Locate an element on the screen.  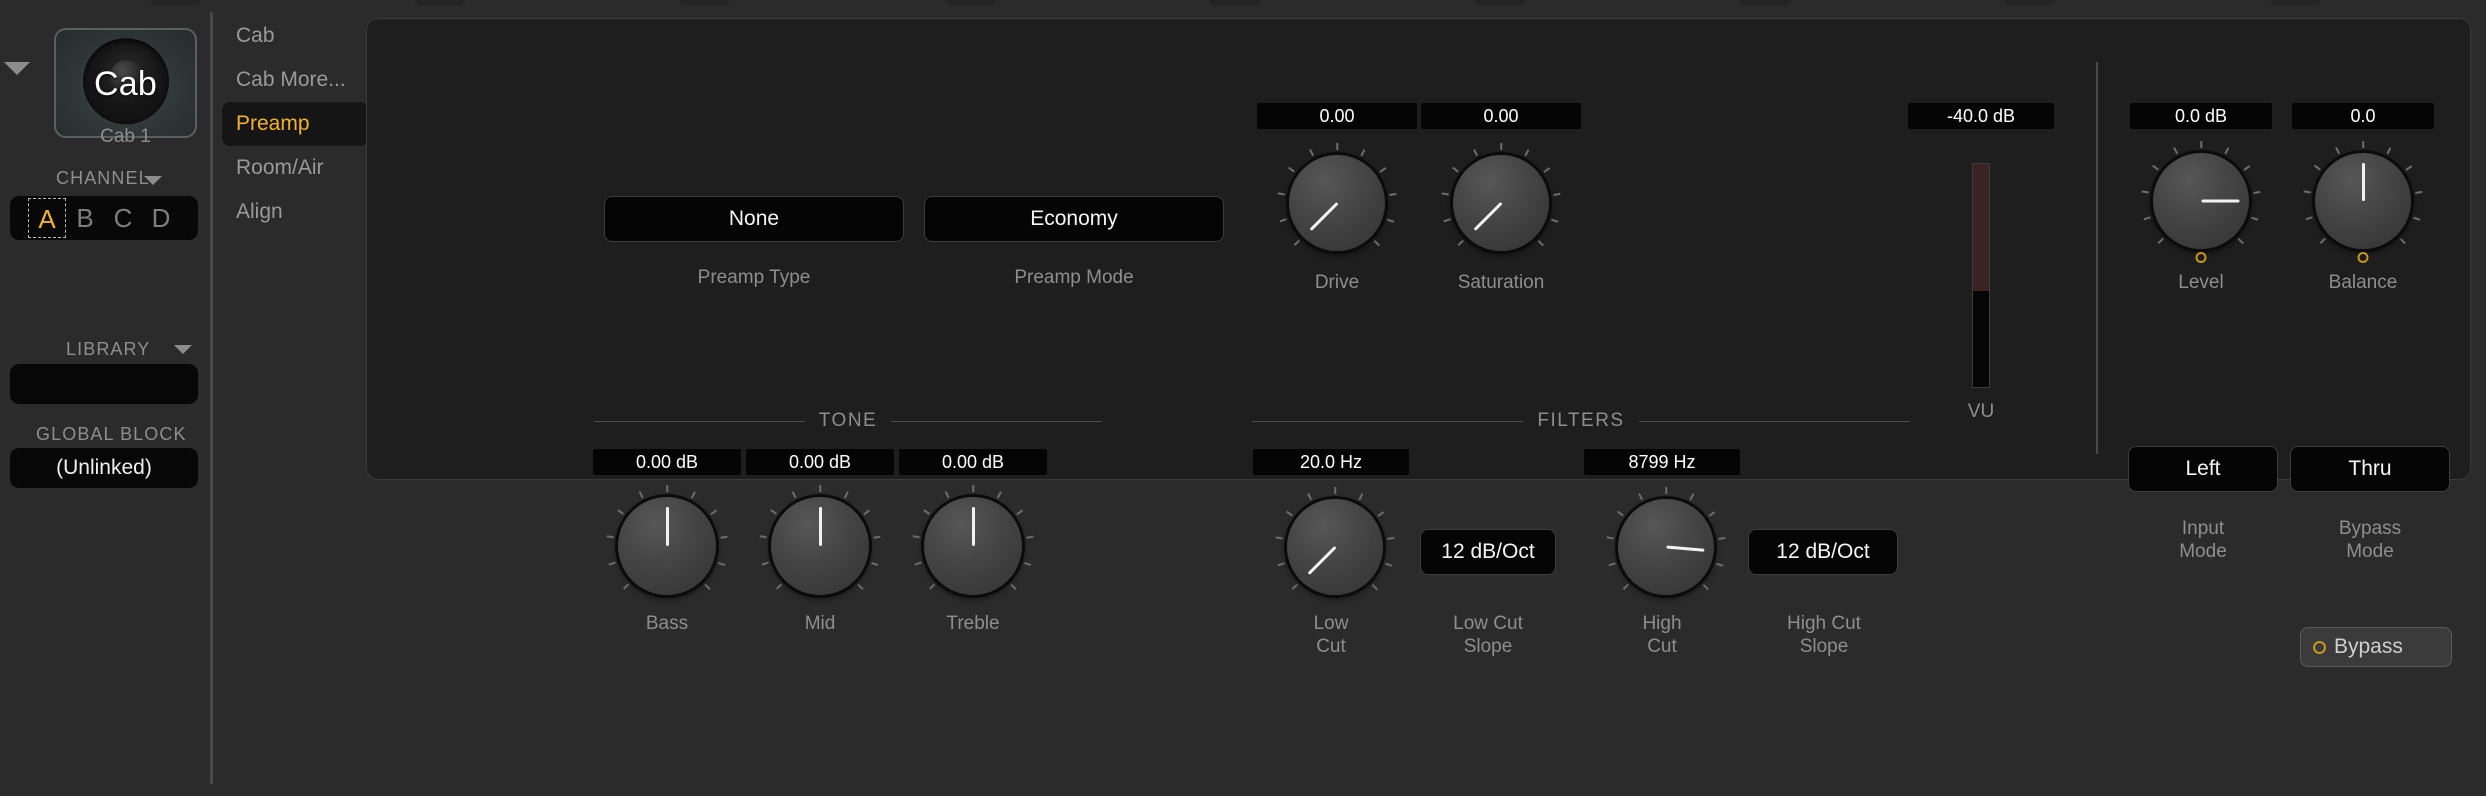
drive-label: Drive is located at coordinates (1337, 282).